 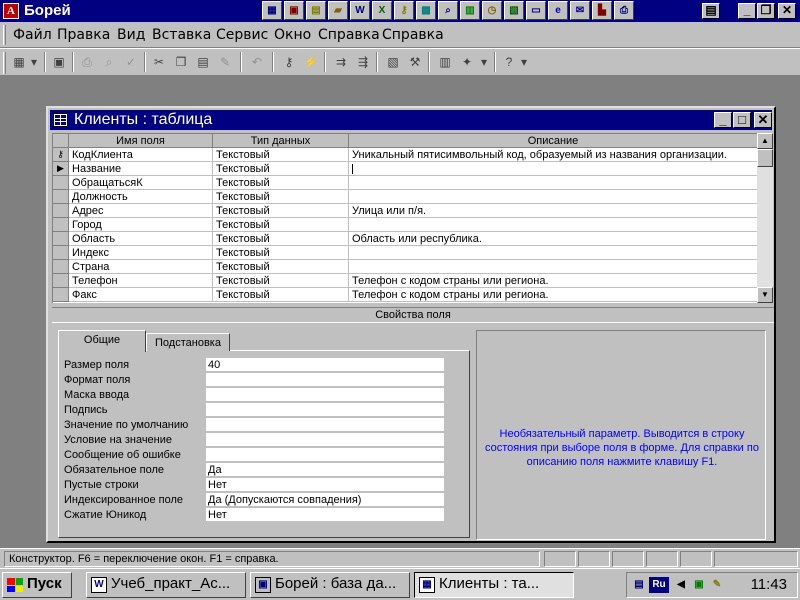 What do you see at coordinates (413, 35) in the screenshot?
I see `menu-help-2: Справка` at bounding box center [413, 35].